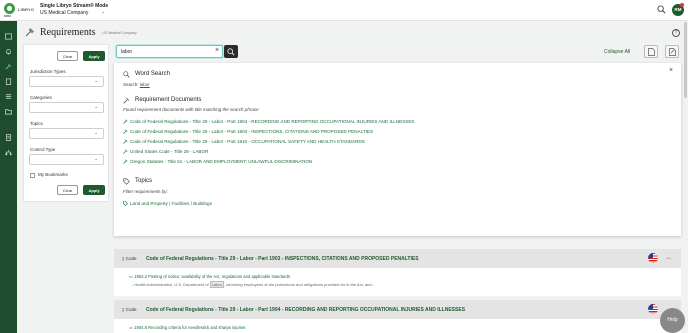 The height and width of the screenshot is (333, 688). Describe the element at coordinates (68, 32) in the screenshot. I see `page-title: Requirements` at that location.